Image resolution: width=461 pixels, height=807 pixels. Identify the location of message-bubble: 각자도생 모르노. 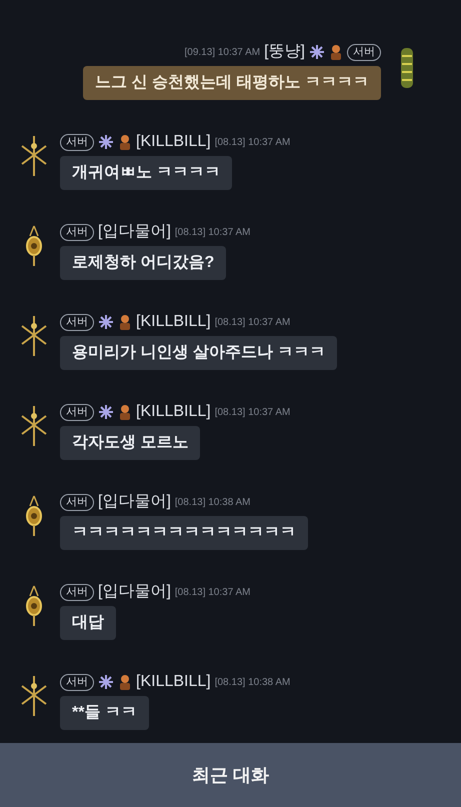
(130, 443).